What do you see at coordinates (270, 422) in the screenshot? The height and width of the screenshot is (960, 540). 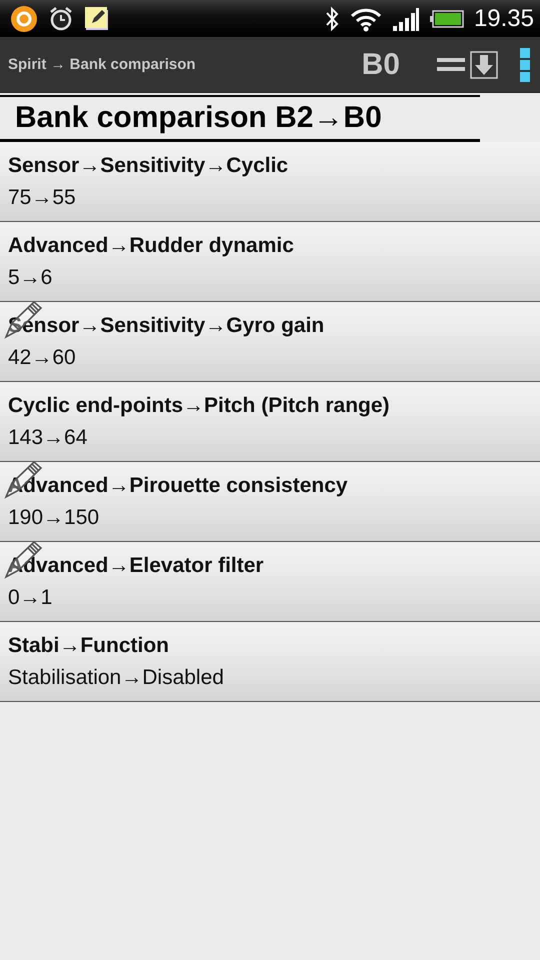 I see `comparison-row: Cyclic end-points→Pitch (Pitch range) 143→64` at bounding box center [270, 422].